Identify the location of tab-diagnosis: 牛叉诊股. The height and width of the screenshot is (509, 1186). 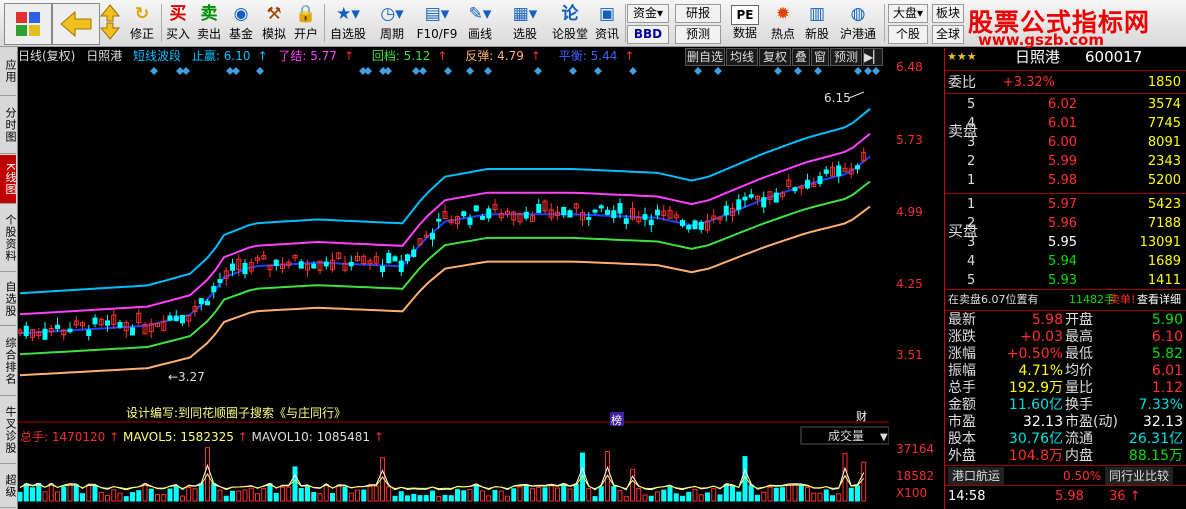
(8, 430).